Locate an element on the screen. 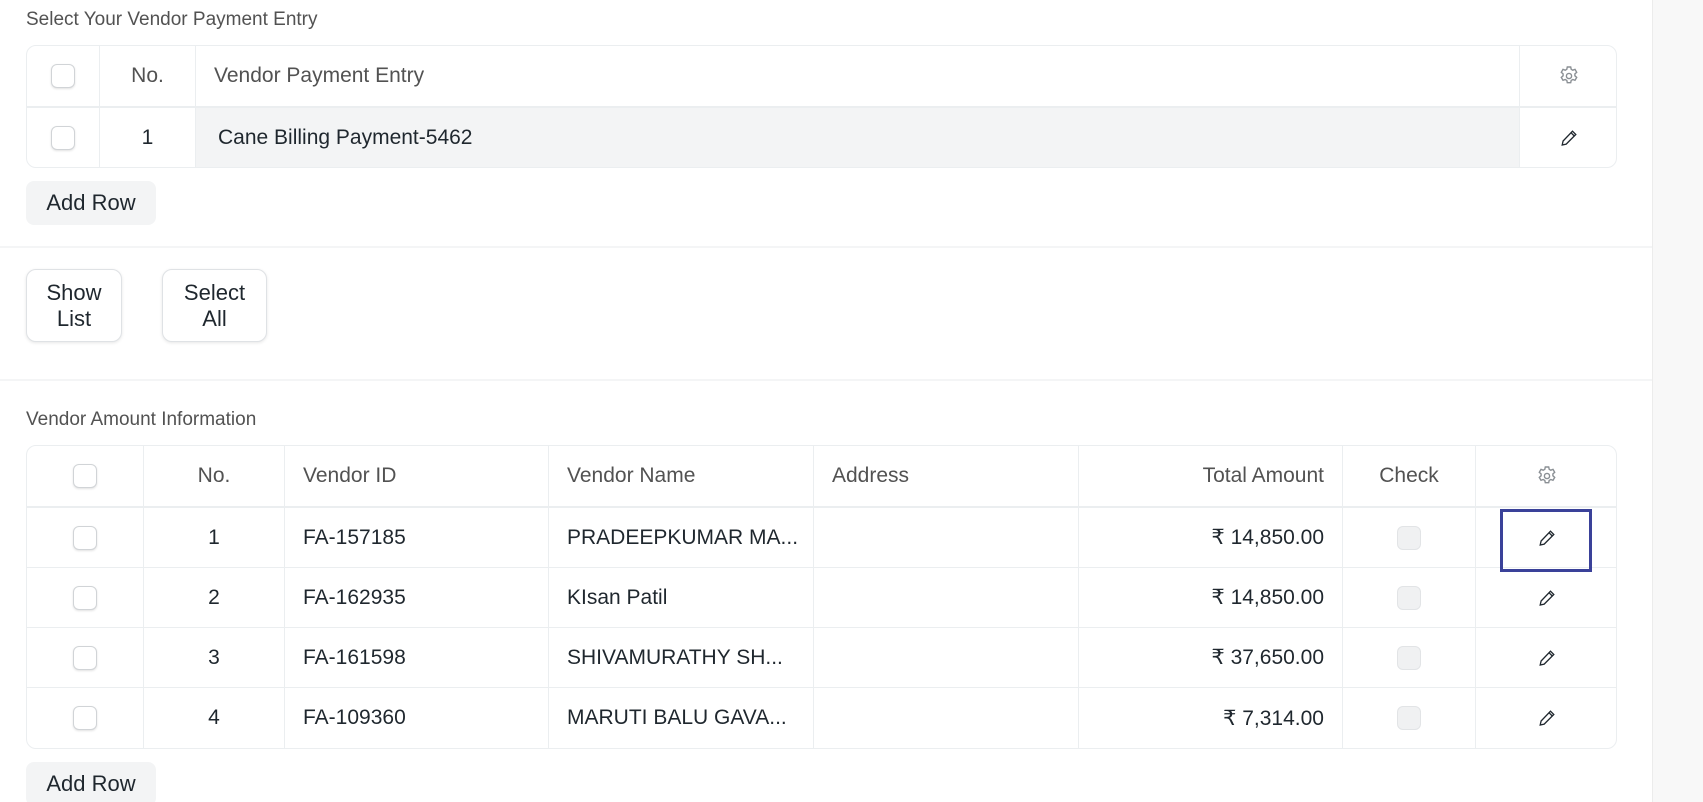 The image size is (1703, 802). vendor-id: FA-161598 is located at coordinates (417, 657).